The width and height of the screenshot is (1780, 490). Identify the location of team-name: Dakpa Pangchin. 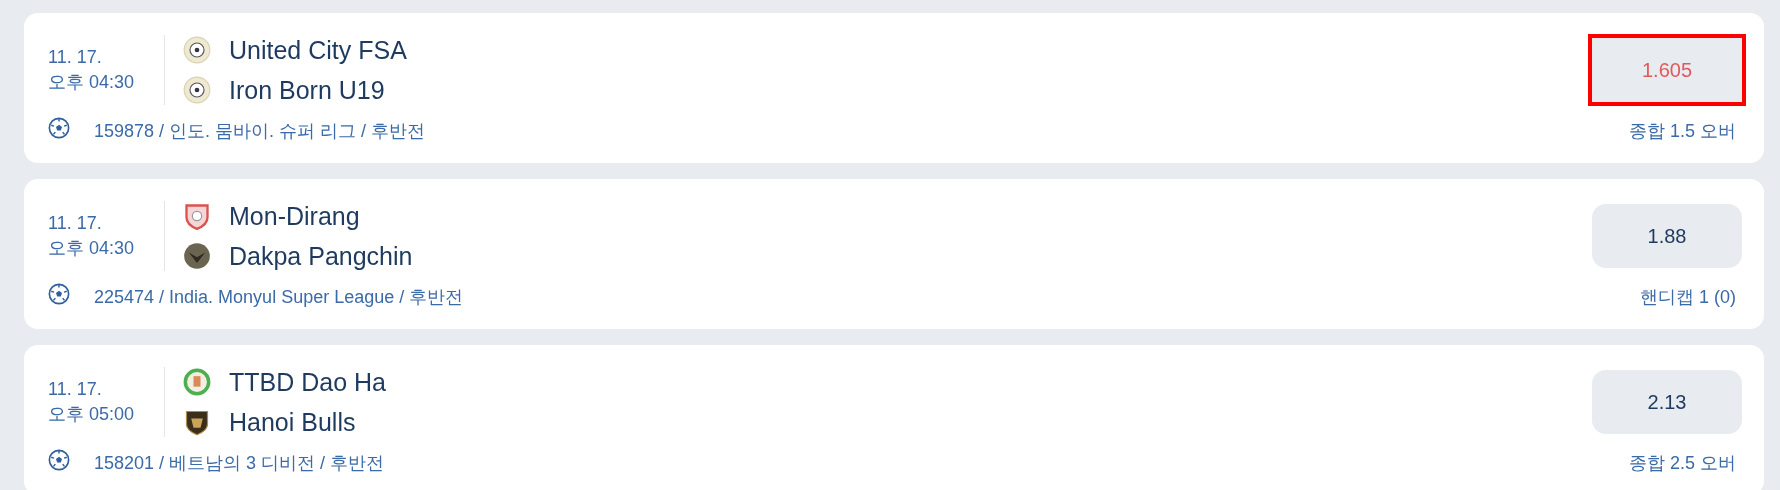
(321, 256).